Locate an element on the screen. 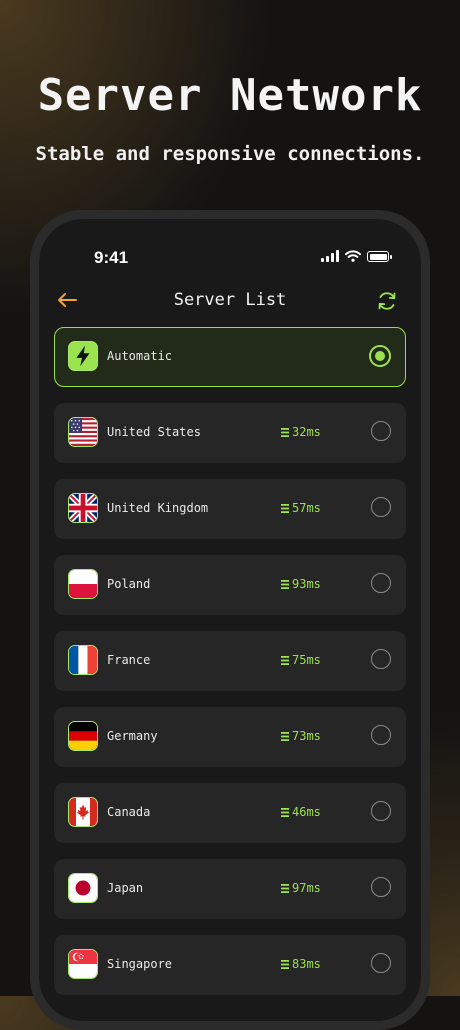  ping-latency: 46ms is located at coordinates (301, 812).